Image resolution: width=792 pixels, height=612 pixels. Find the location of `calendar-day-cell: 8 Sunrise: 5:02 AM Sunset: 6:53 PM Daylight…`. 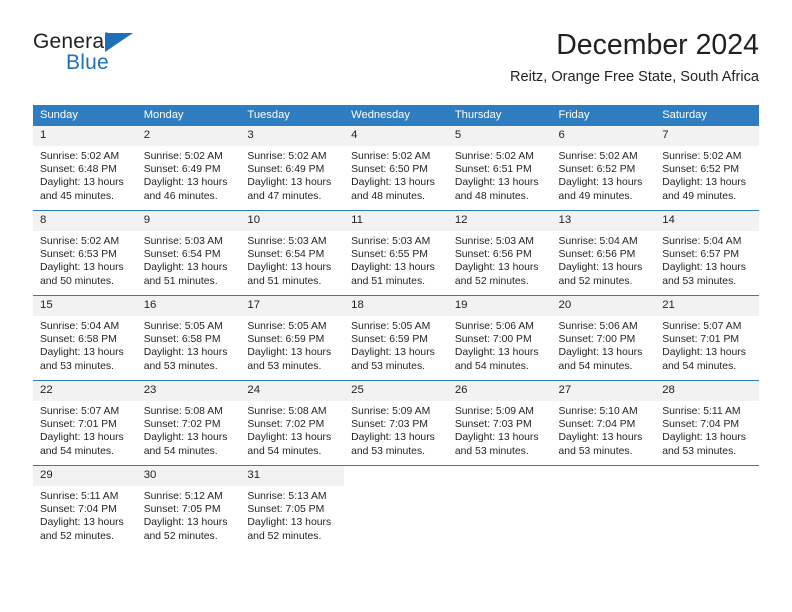

calendar-day-cell: 8 Sunrise: 5:02 AM Sunset: 6:53 PM Daylight… is located at coordinates (85, 253).